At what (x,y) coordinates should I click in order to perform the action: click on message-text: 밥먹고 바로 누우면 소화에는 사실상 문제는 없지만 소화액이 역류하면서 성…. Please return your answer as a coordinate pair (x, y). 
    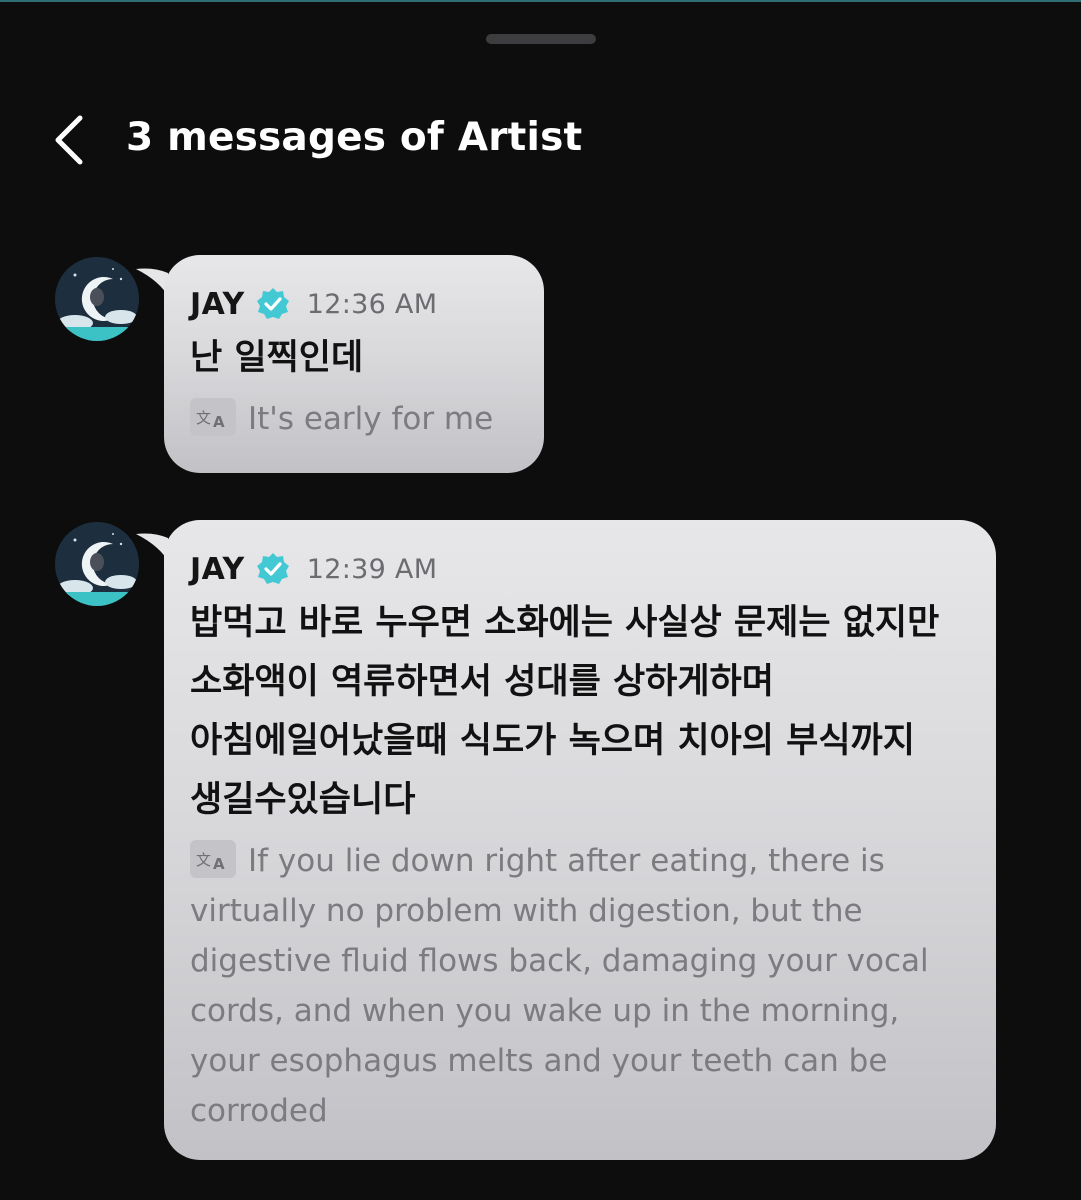
    Looking at the image, I should click on (565, 711).